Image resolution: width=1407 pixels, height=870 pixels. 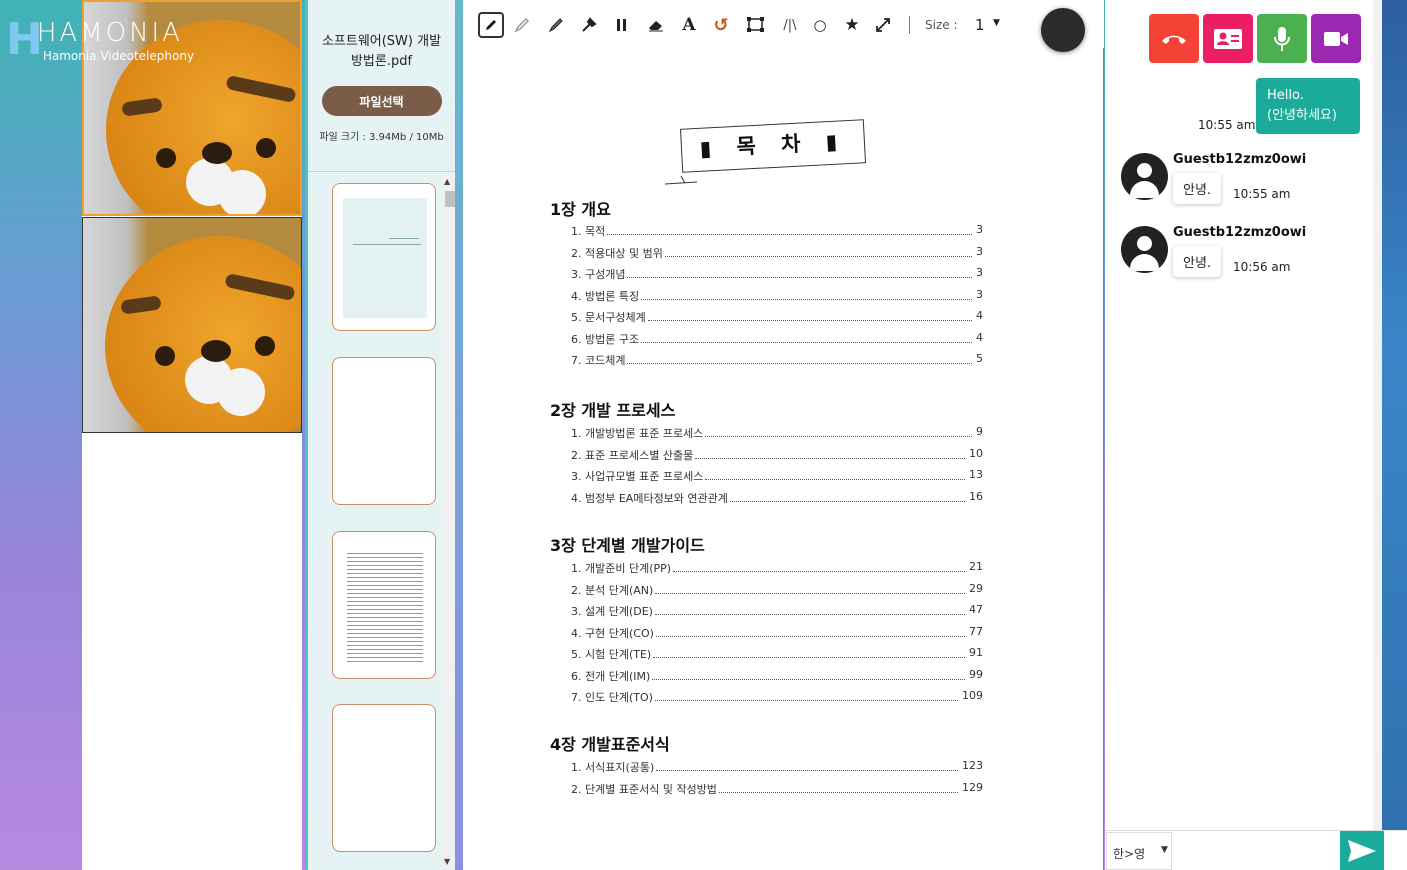 I want to click on toc-entry-page: 29, so click(x=976, y=588).